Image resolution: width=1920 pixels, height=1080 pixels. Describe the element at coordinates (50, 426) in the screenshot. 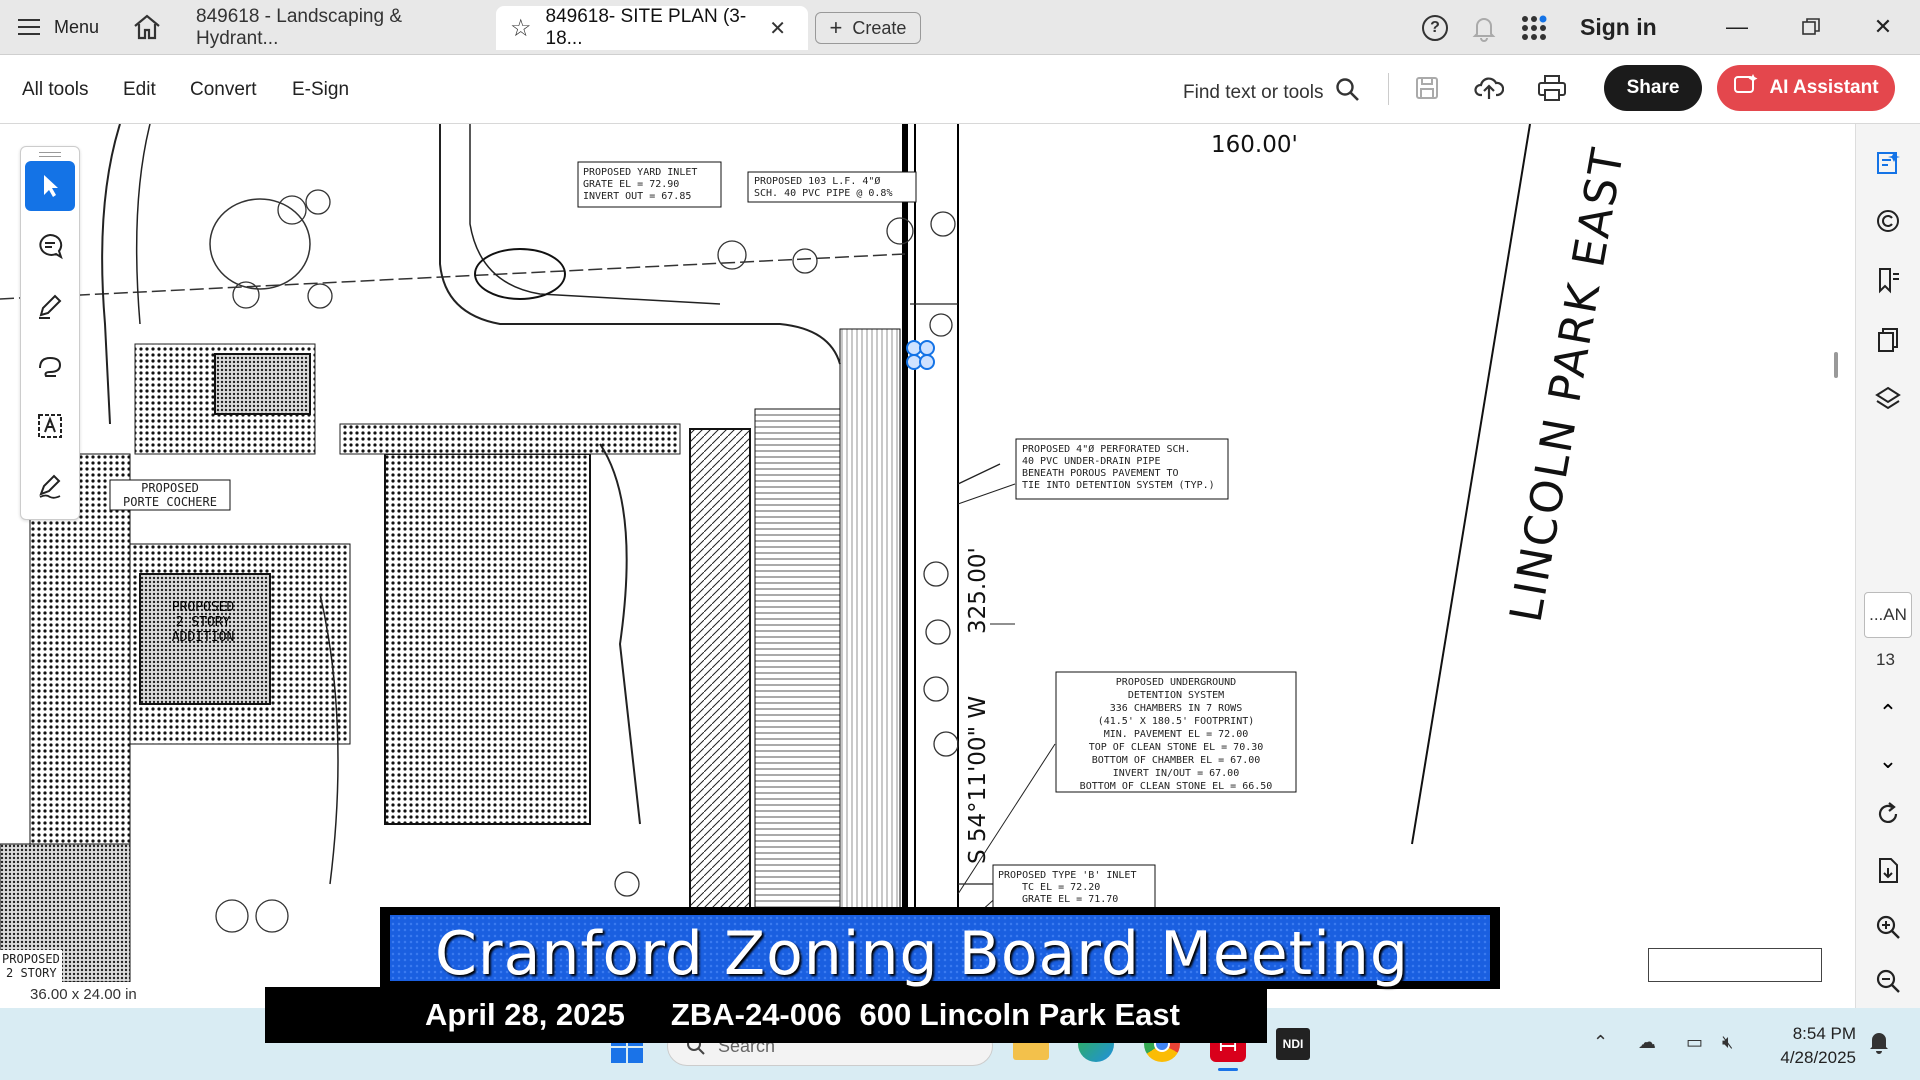

I see `text-tool-button` at that location.